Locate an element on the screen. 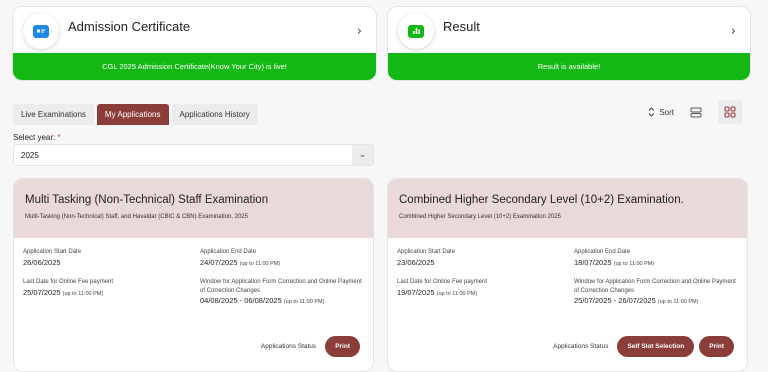  application-start-date: Application Start Date 23/06/2025 is located at coordinates (426, 257).